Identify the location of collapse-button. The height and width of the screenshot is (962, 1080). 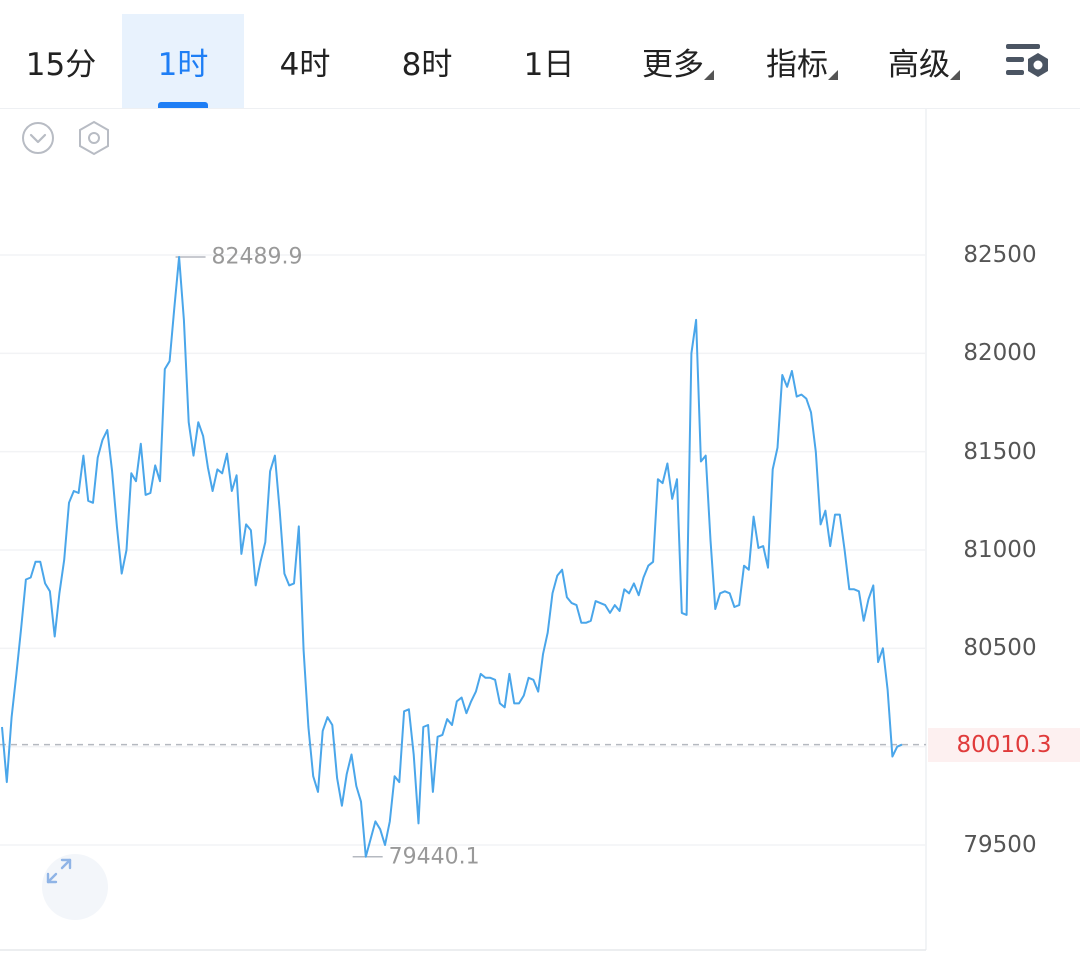
(38, 138).